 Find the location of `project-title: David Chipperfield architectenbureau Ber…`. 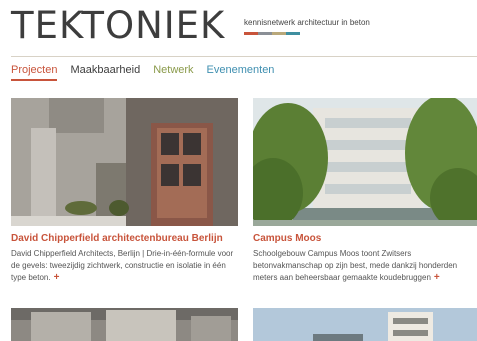

project-title: David Chipperfield architectenbureau Ber… is located at coordinates (124, 238).